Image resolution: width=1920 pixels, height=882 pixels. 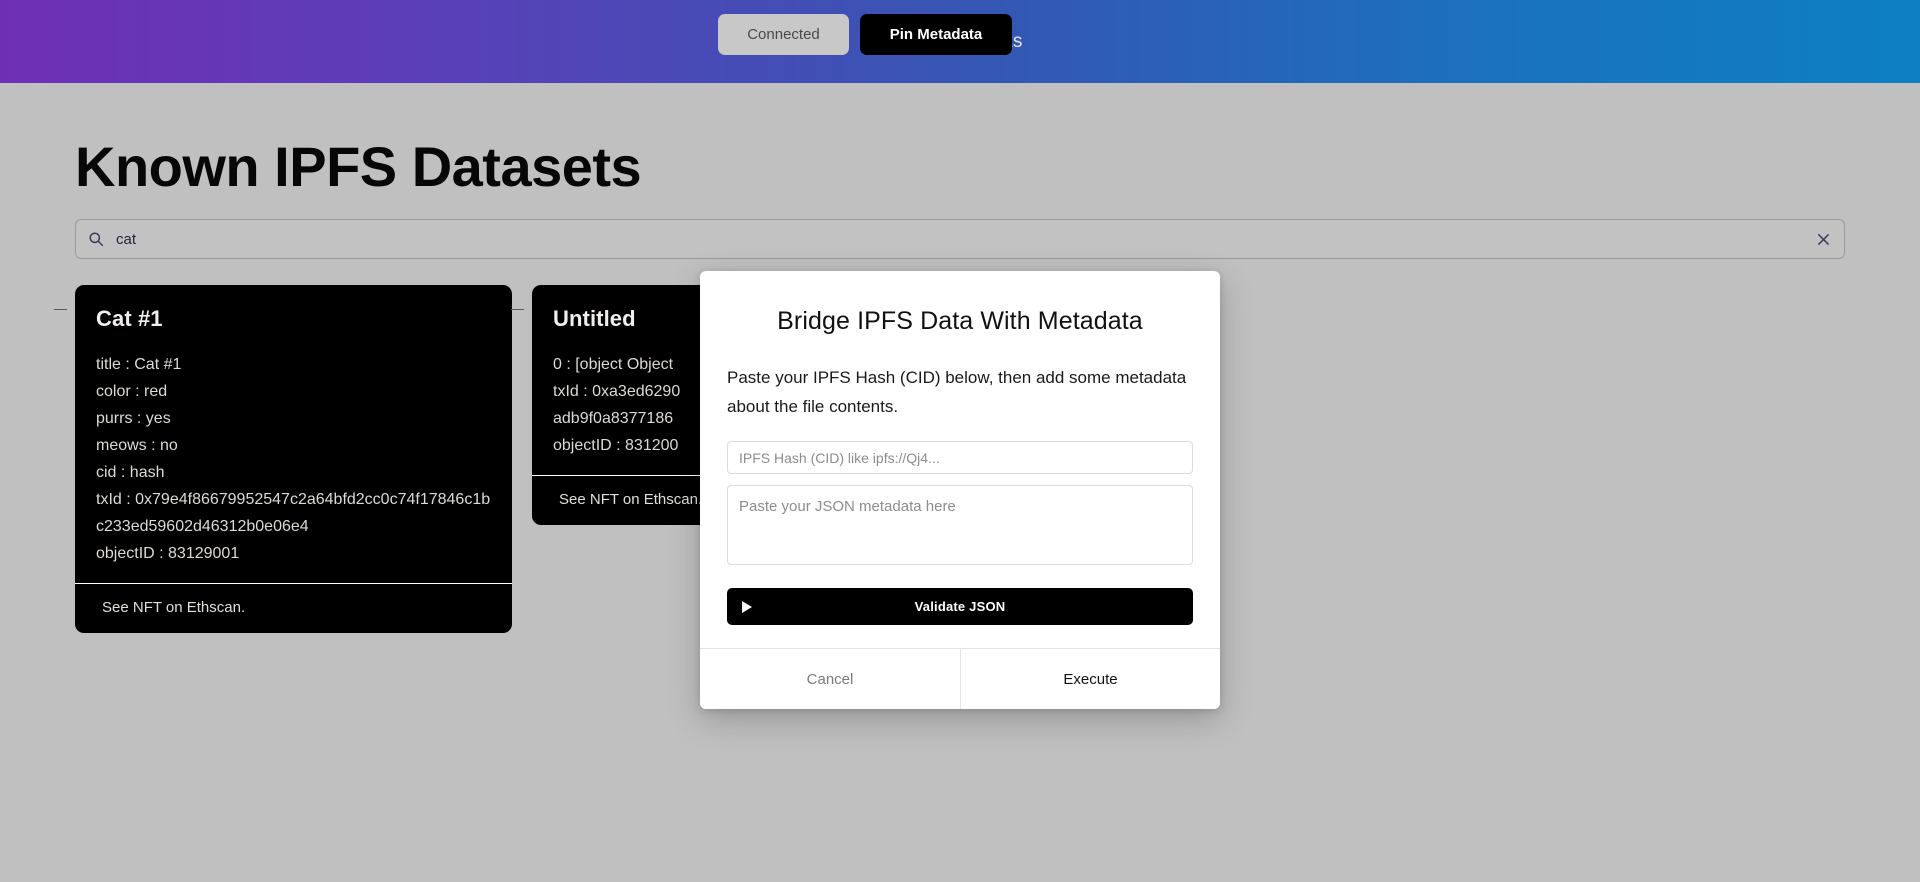 I want to click on dialog-footer: Cancel Execute, so click(x=960, y=678).